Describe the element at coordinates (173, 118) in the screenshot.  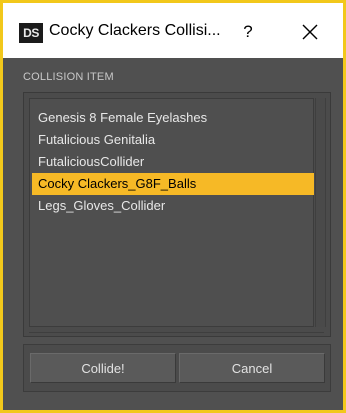
I see `list-item: Genesis 8 Female Eyelashes` at that location.